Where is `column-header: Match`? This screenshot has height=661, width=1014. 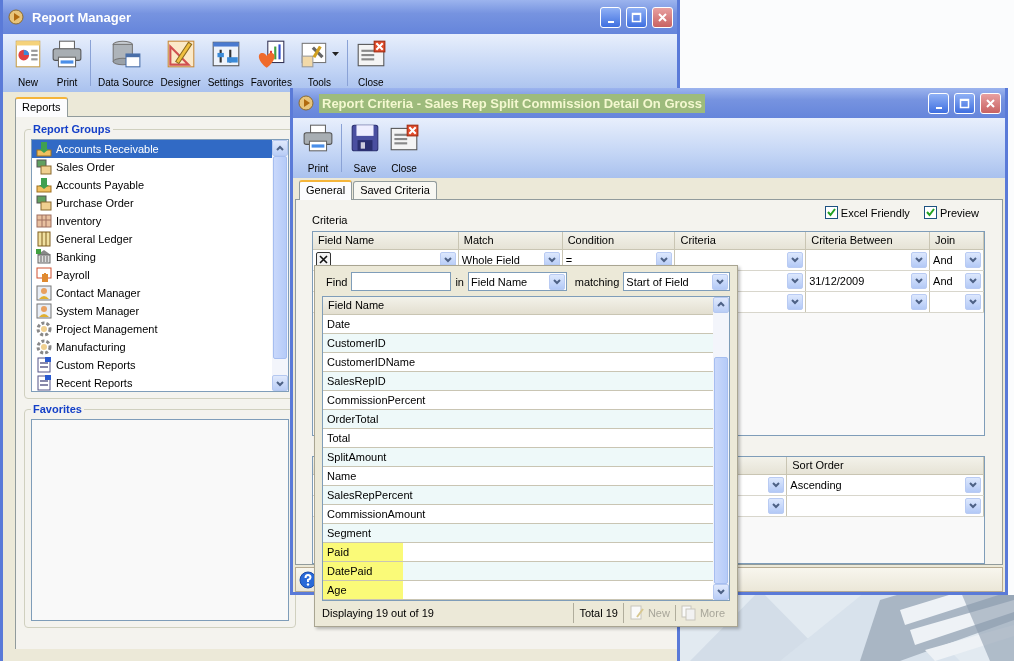
column-header: Match is located at coordinates (510, 240).